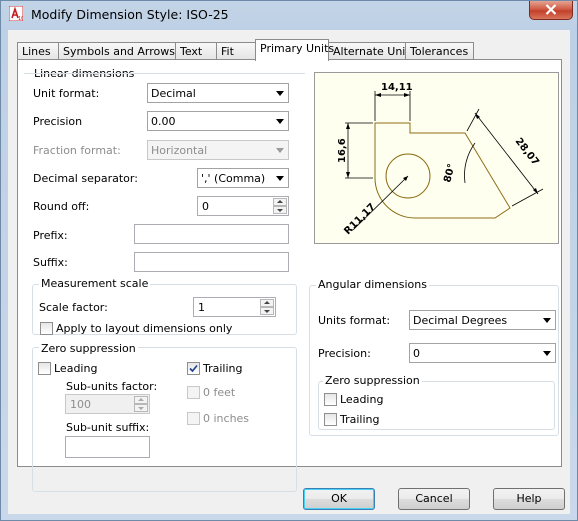  I want to click on tab-lines: Lines, so click(38, 51).